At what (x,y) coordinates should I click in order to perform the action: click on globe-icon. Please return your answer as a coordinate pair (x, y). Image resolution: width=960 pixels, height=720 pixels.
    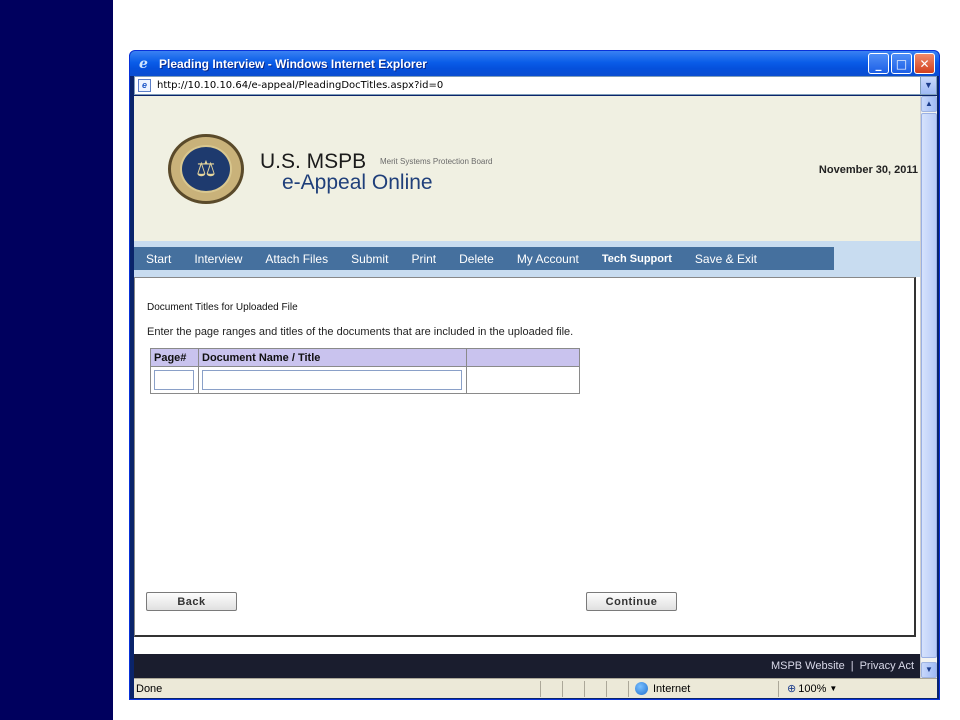
    Looking at the image, I should click on (641, 688).